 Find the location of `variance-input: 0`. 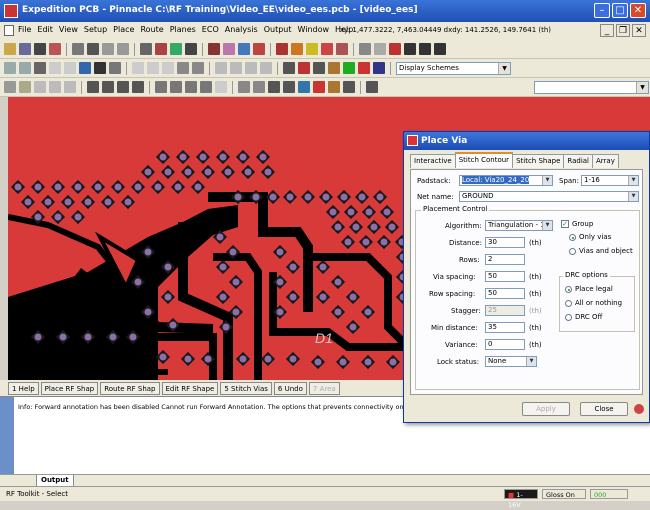

variance-input: 0 is located at coordinates (505, 344).